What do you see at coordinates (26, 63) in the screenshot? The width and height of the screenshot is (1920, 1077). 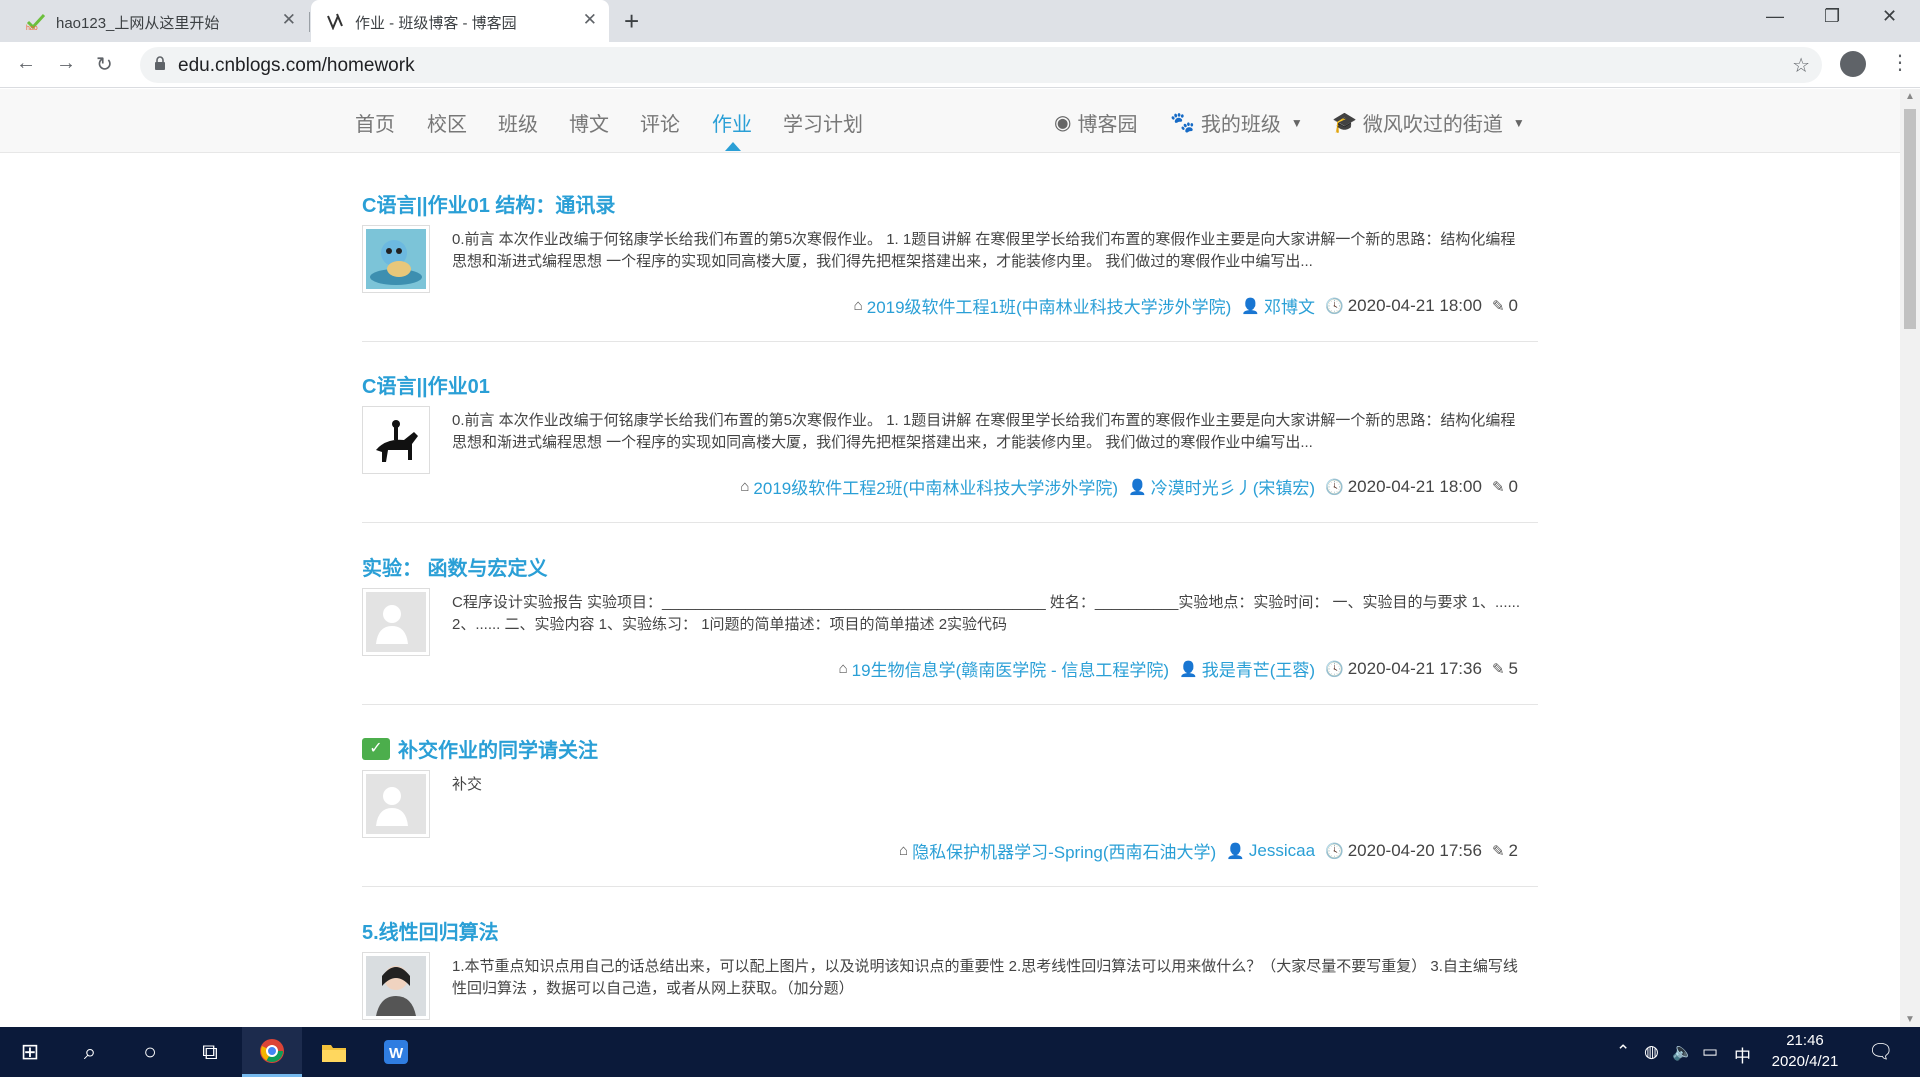 I see `back-arrow-icon: ←` at bounding box center [26, 63].